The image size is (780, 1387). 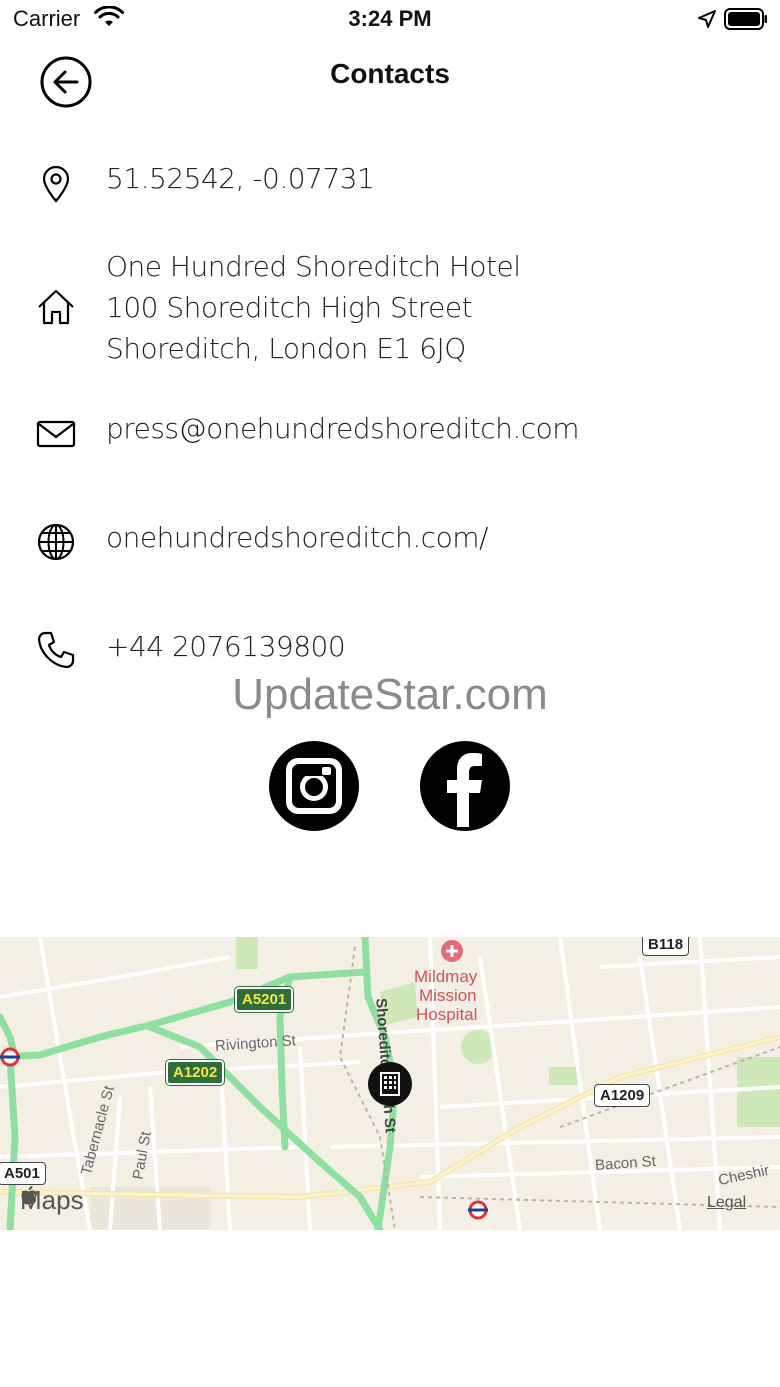 What do you see at coordinates (240, 178) in the screenshot?
I see `coordinates-text: 51.52542, -0.07731` at bounding box center [240, 178].